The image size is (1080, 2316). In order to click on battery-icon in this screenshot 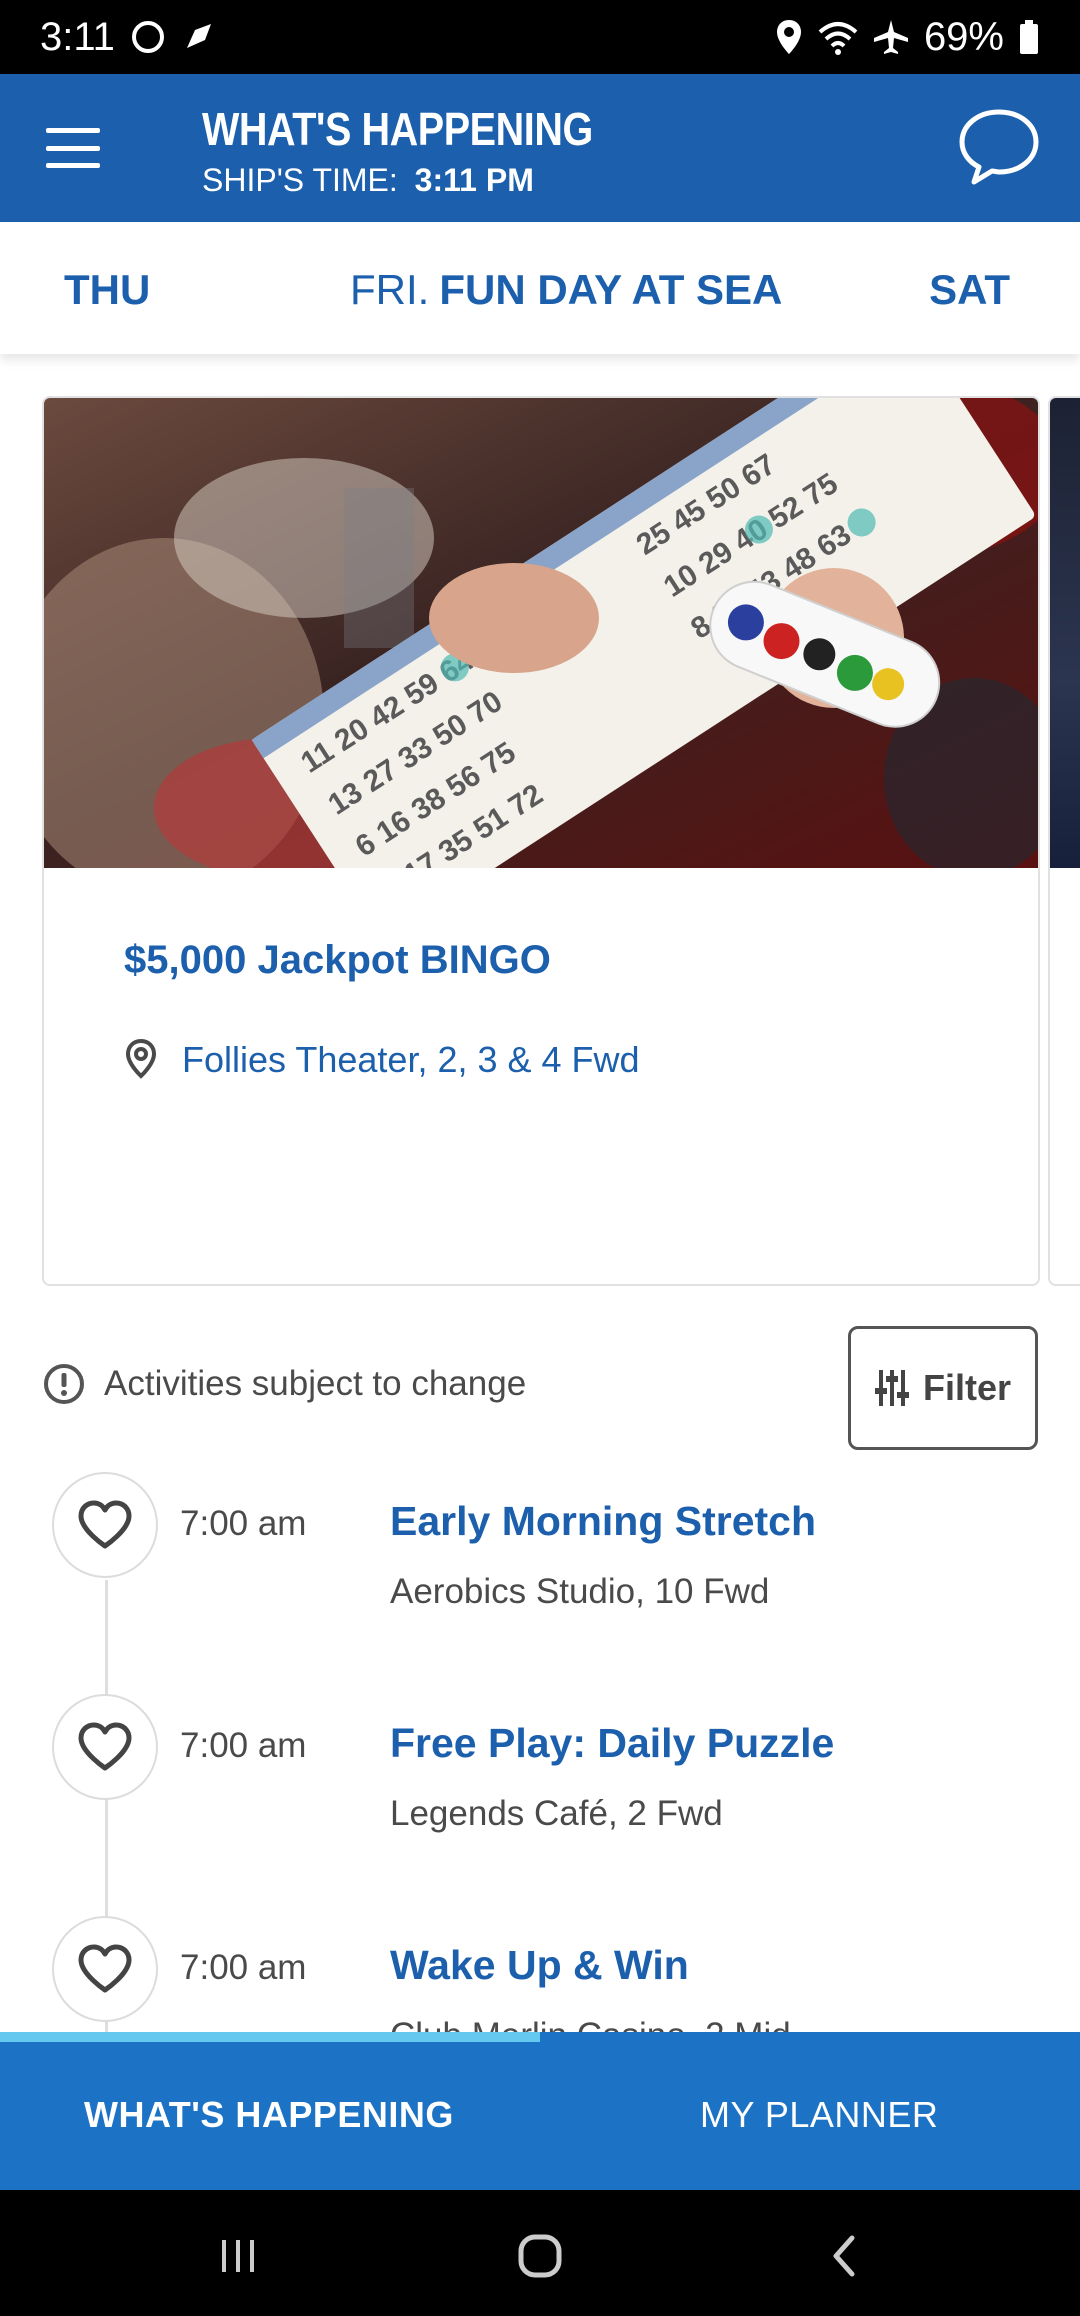, I will do `click(1029, 37)`.